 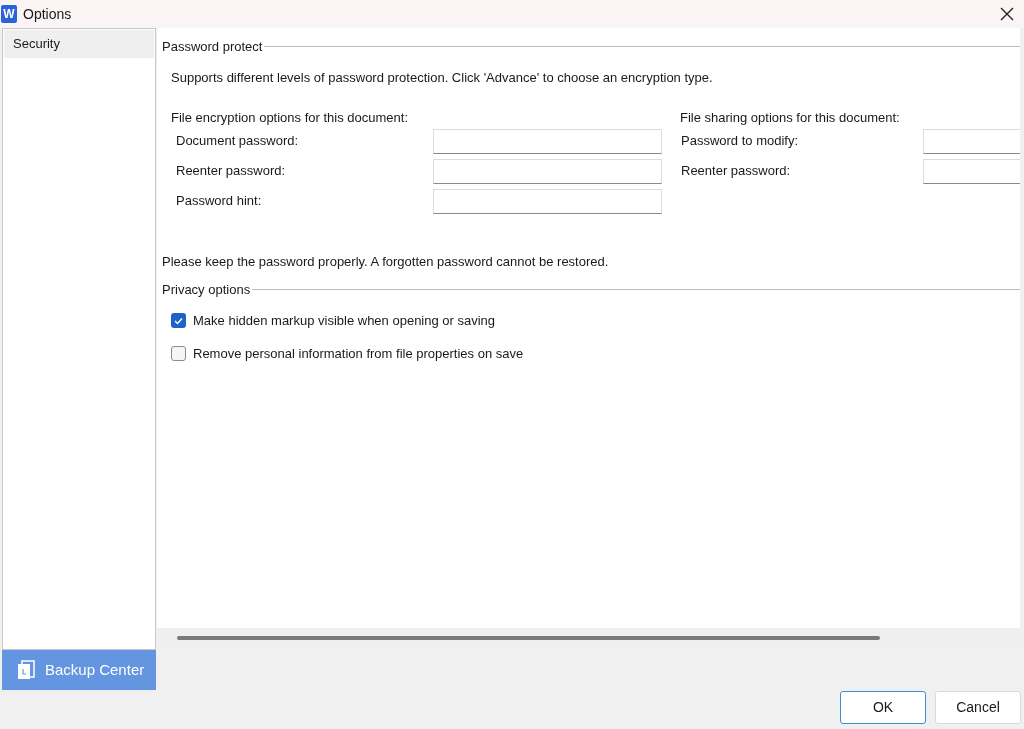 What do you see at coordinates (212, 47) in the screenshot?
I see `section-heading: Password protect` at bounding box center [212, 47].